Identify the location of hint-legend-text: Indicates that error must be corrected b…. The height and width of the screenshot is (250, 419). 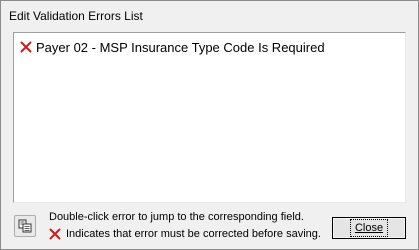
(193, 234).